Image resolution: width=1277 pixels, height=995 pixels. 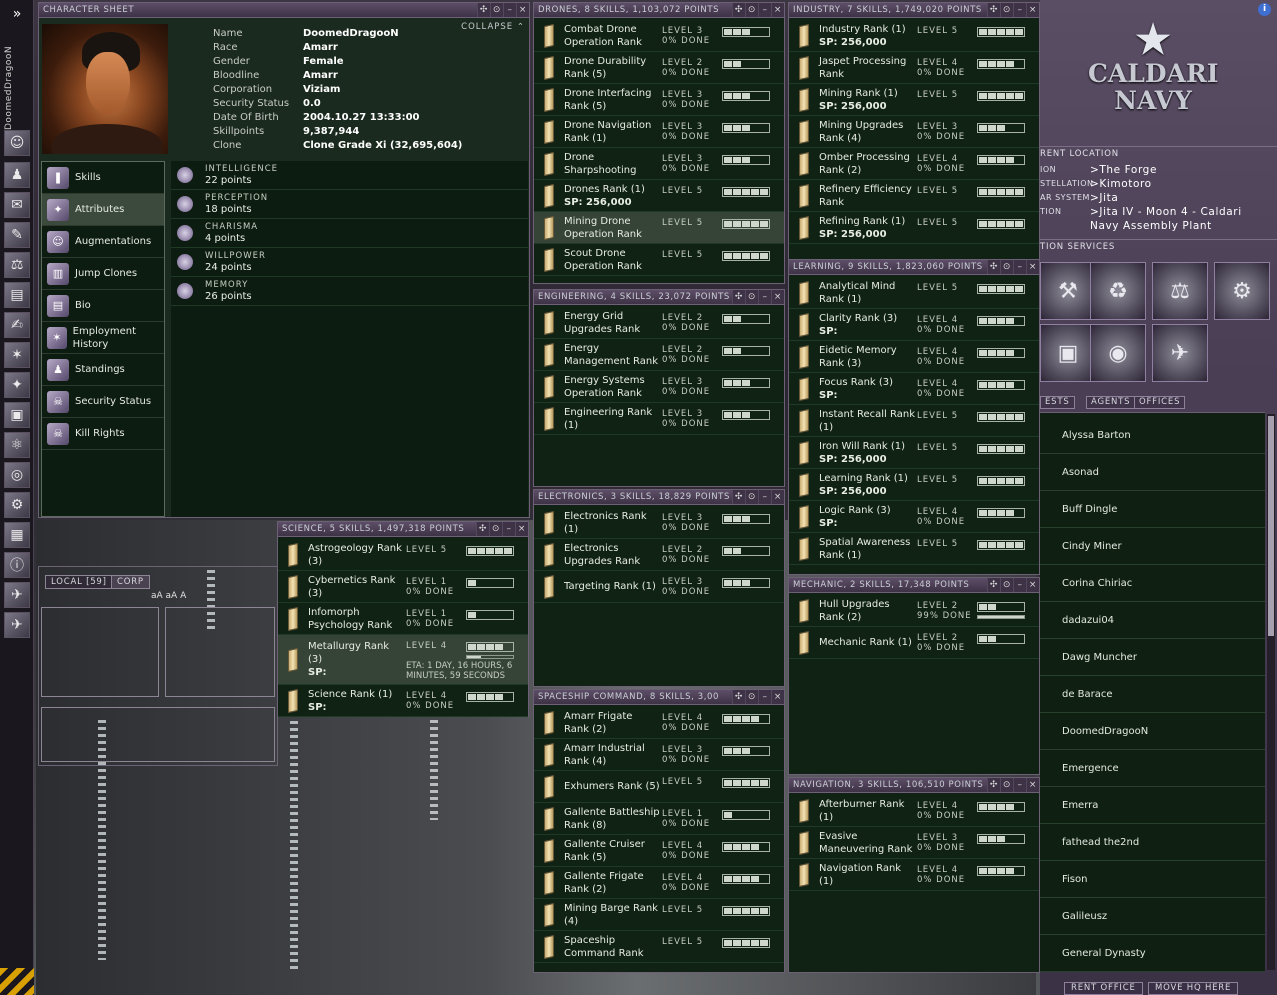 What do you see at coordinates (659, 723) in the screenshot?
I see `skill-row: Amarr Frigate Rank (2) LEVEL 4 0% DONE` at bounding box center [659, 723].